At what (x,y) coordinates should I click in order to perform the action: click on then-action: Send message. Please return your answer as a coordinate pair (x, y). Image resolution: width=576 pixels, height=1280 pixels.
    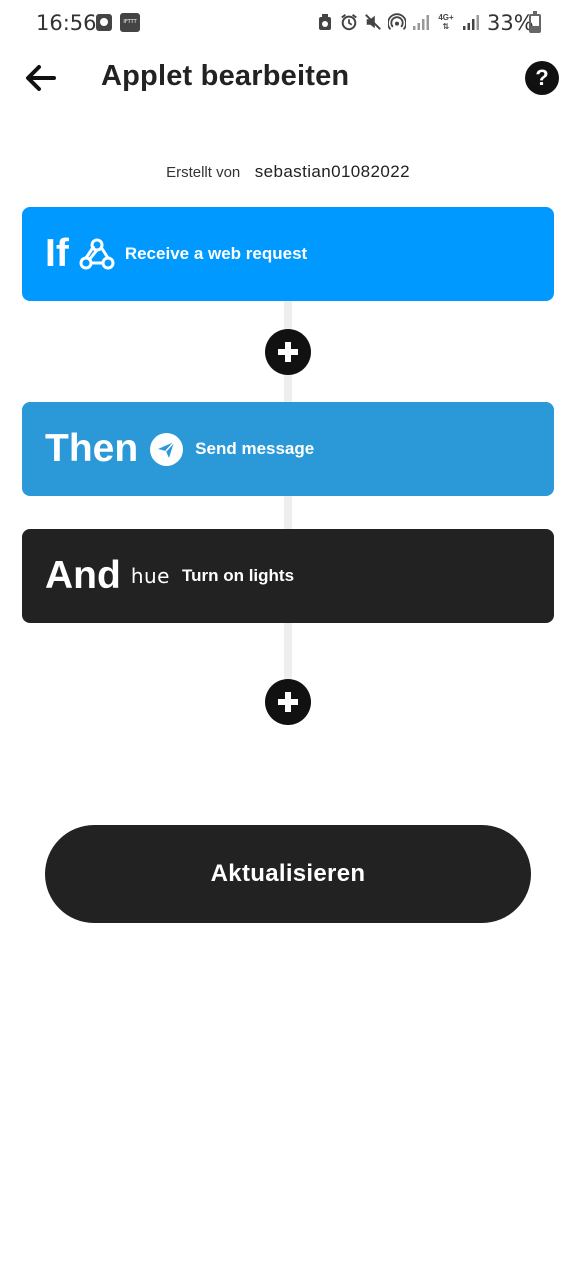
    Looking at the image, I should click on (255, 448).